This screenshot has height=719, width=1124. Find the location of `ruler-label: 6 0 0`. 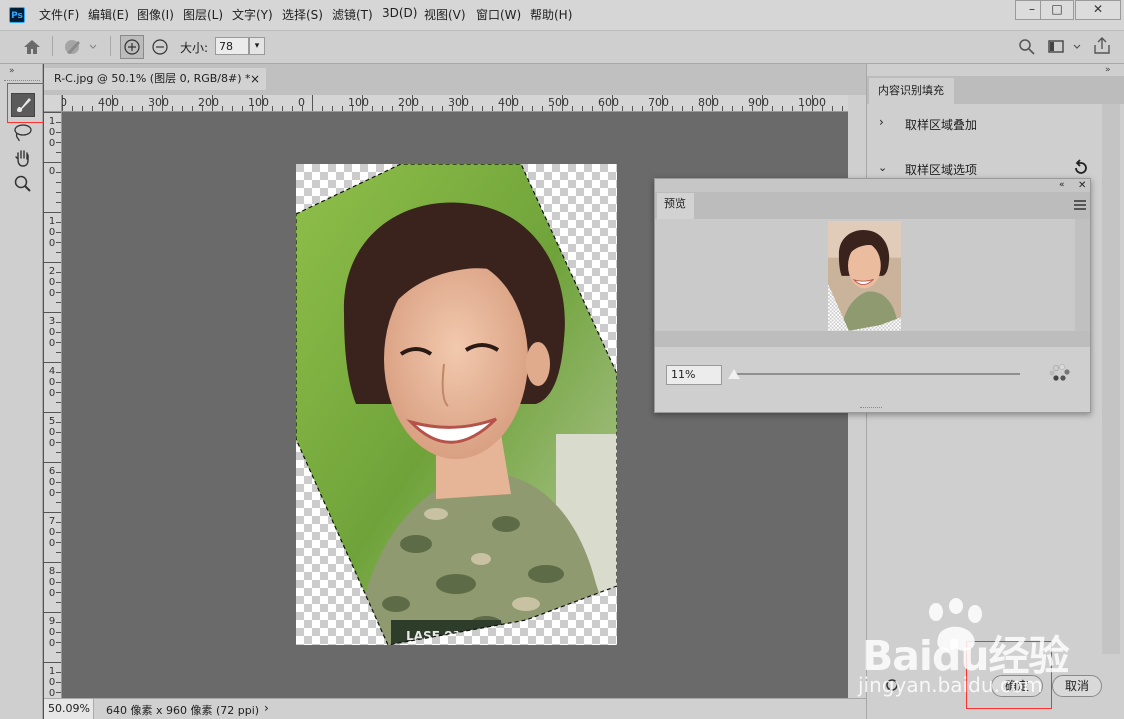

ruler-label: 6 0 0 is located at coordinates (52, 482).